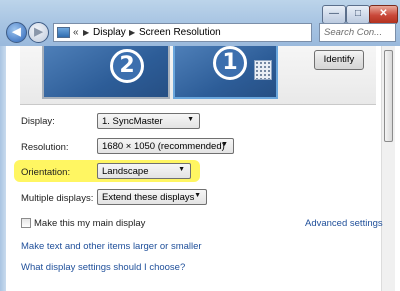  I want to click on display-select: 1. SyncMaster ▼, so click(148, 121).